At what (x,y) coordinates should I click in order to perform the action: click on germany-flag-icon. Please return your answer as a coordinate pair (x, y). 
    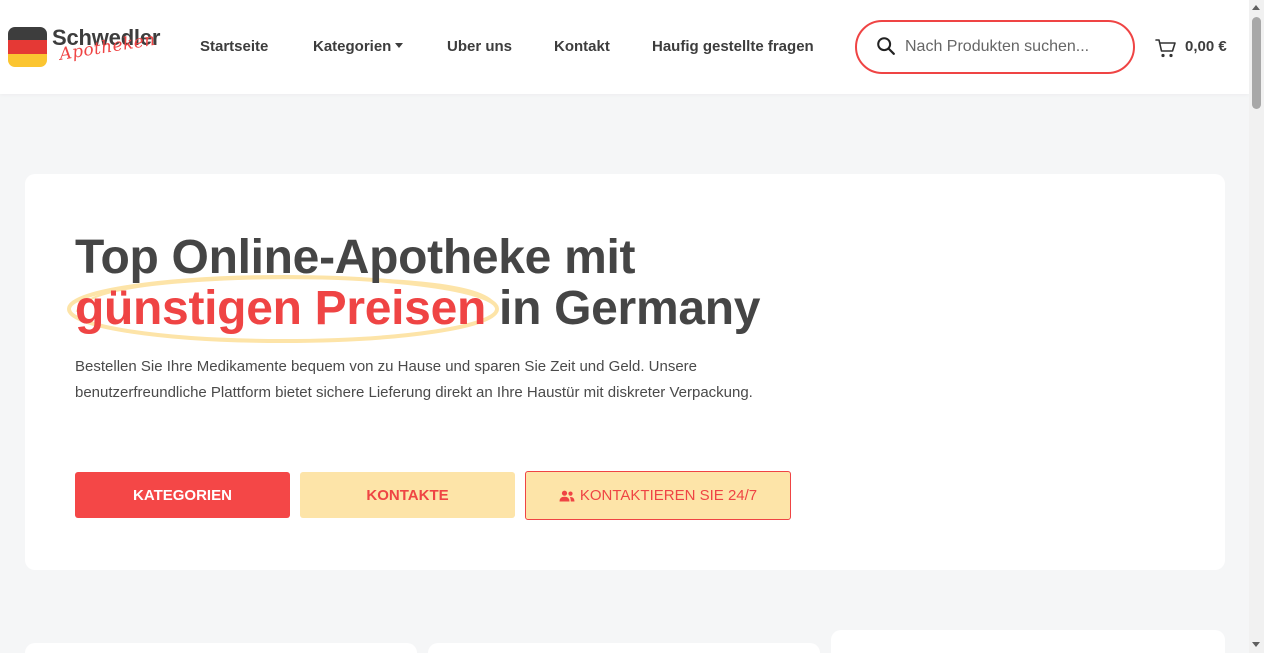
    Looking at the image, I should click on (27, 47).